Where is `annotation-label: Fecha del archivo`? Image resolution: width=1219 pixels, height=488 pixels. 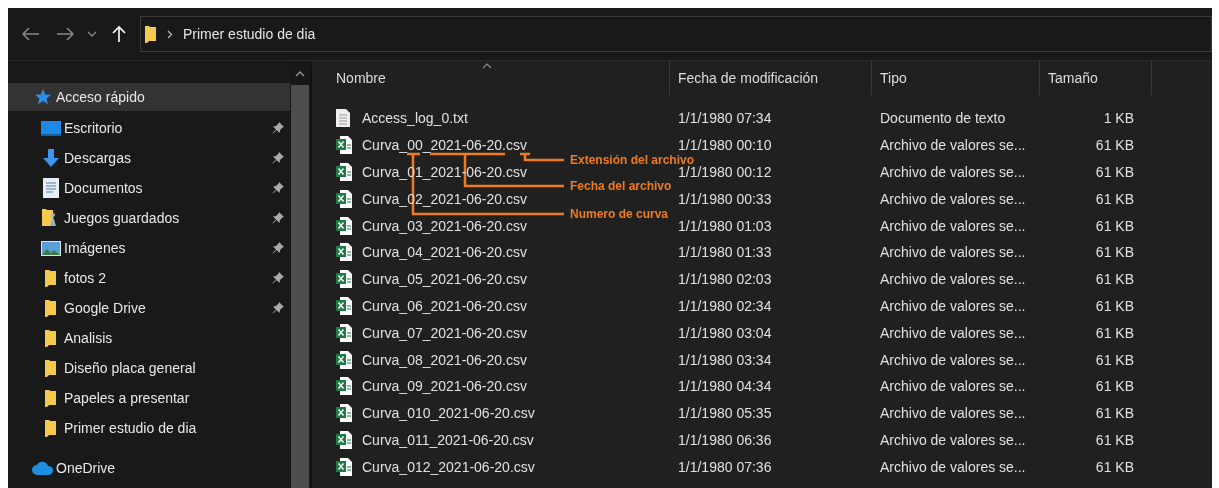
annotation-label: Fecha del archivo is located at coordinates (621, 186).